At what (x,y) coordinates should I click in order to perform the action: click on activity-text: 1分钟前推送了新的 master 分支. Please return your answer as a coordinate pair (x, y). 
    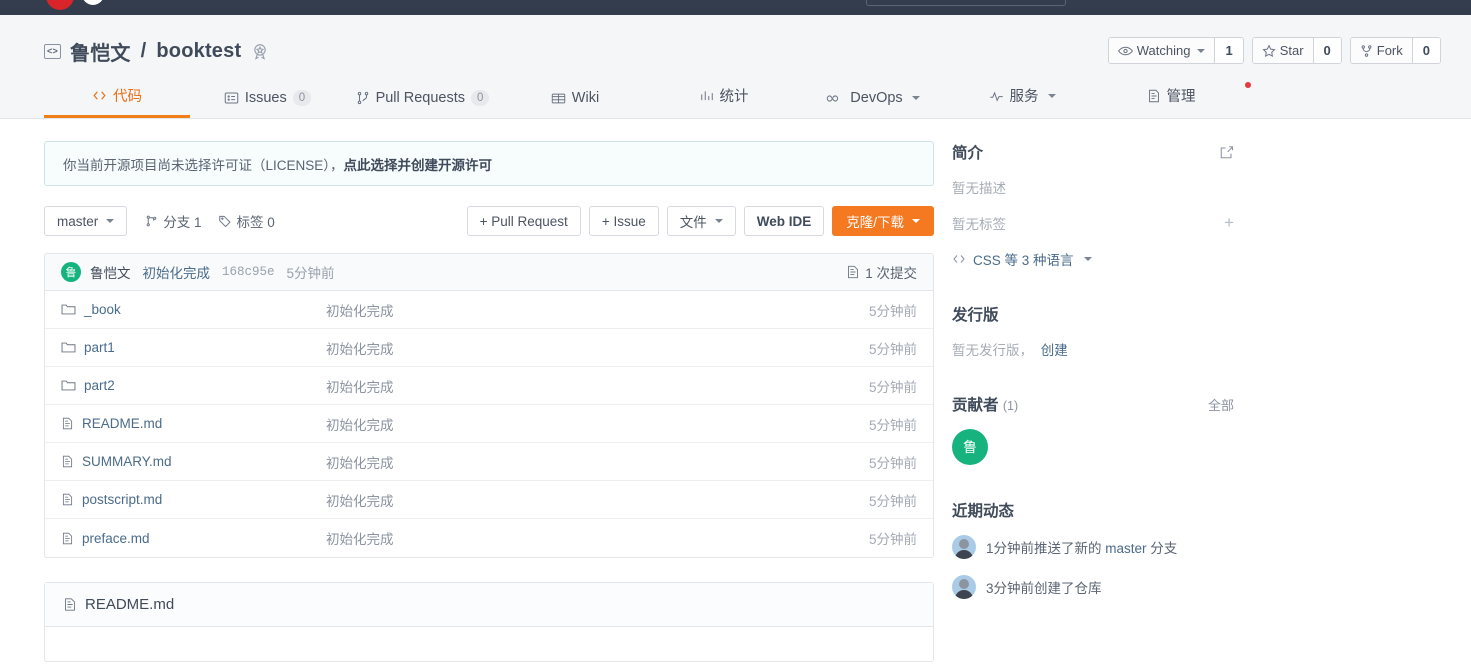
    Looking at the image, I should click on (1081, 547).